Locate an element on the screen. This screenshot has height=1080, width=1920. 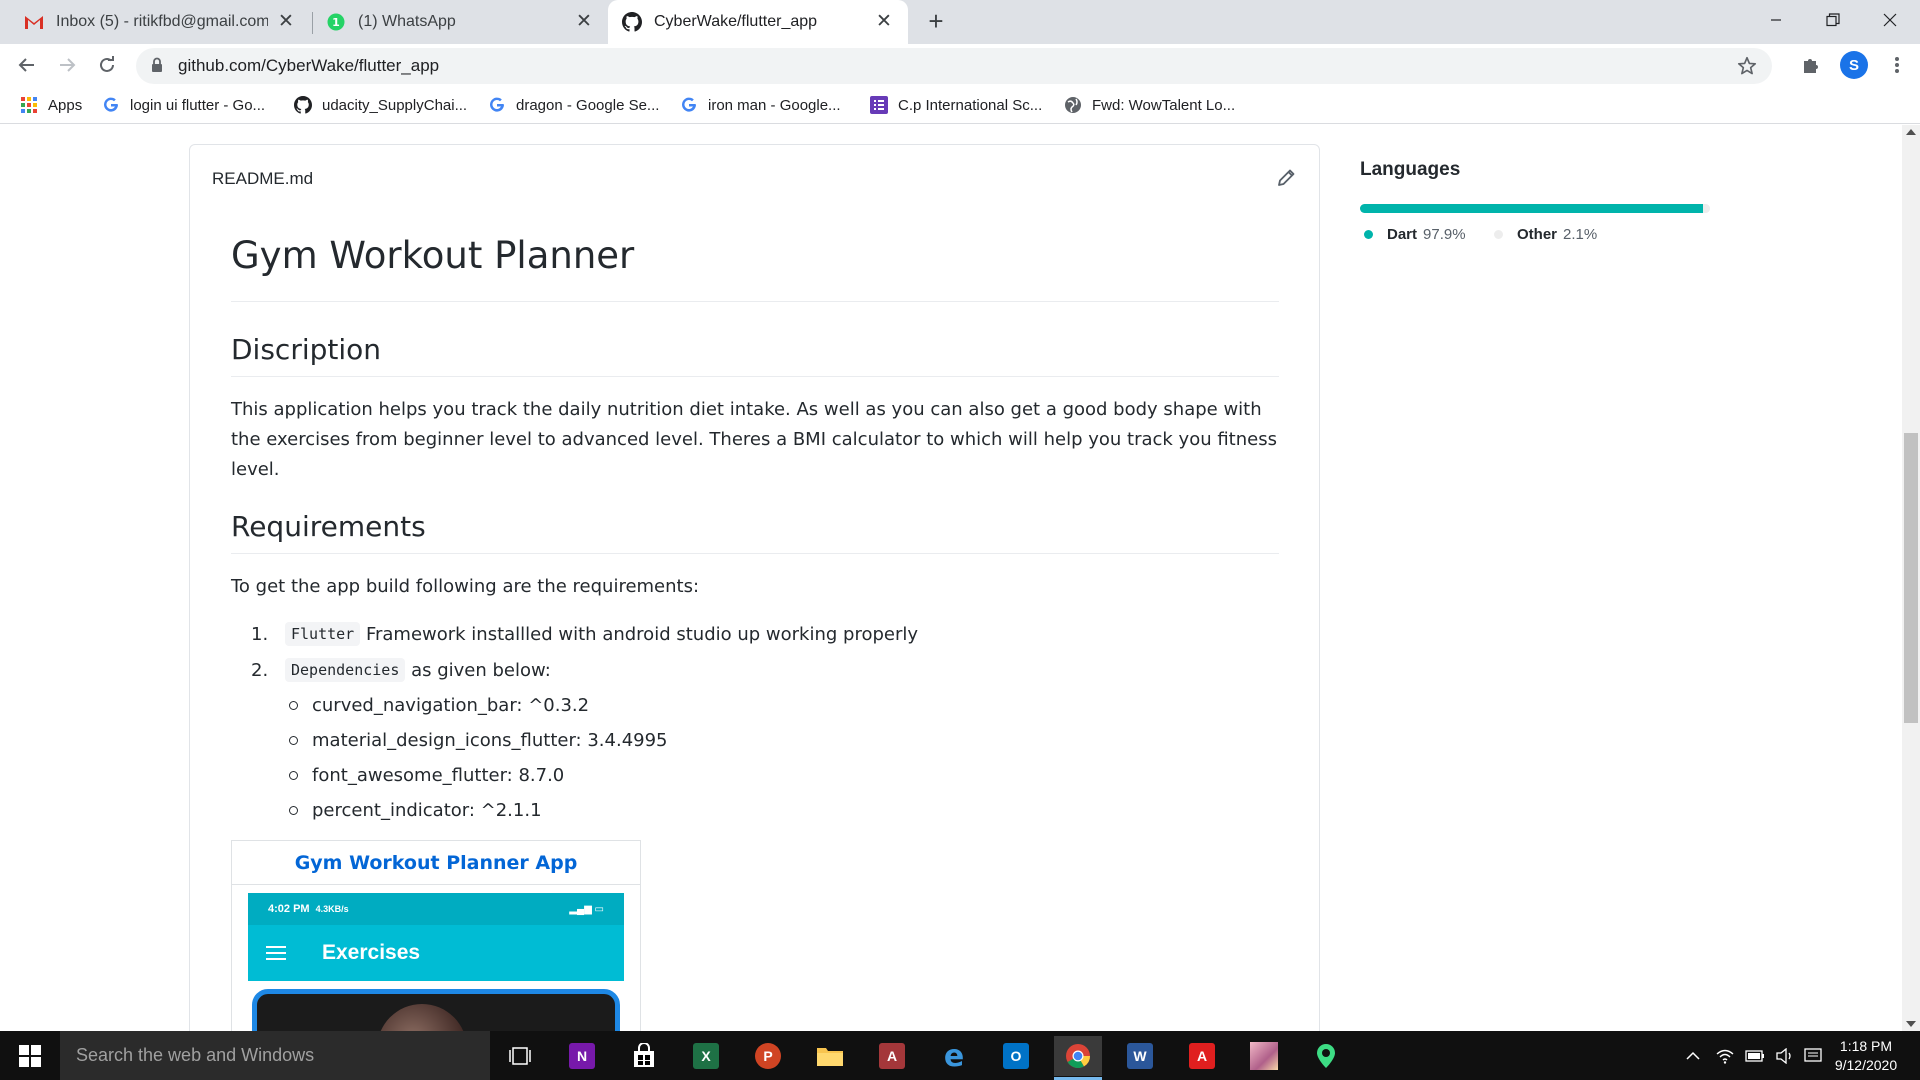
phone-status-time: 4:02 PM is located at coordinates (289, 909).